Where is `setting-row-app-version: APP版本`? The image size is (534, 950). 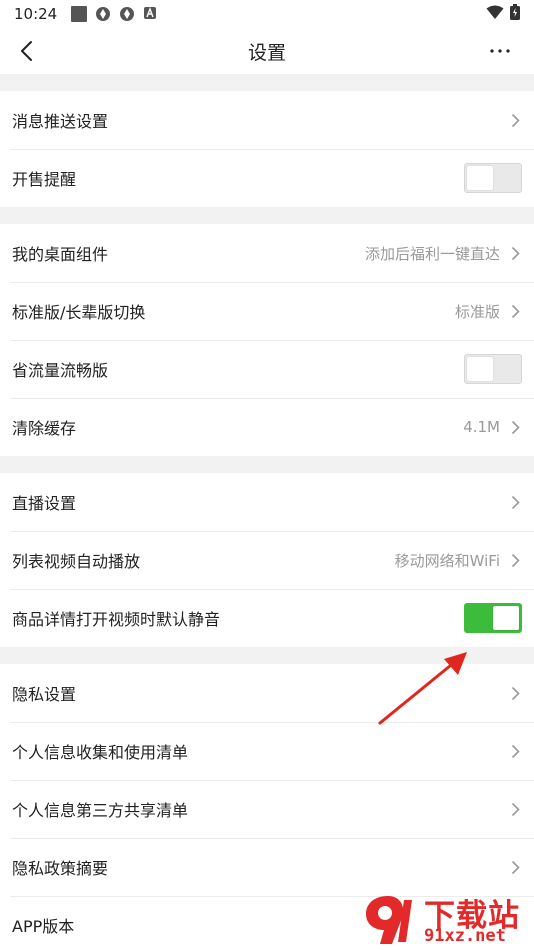 setting-row-app-version: APP版本 is located at coordinates (267, 923).